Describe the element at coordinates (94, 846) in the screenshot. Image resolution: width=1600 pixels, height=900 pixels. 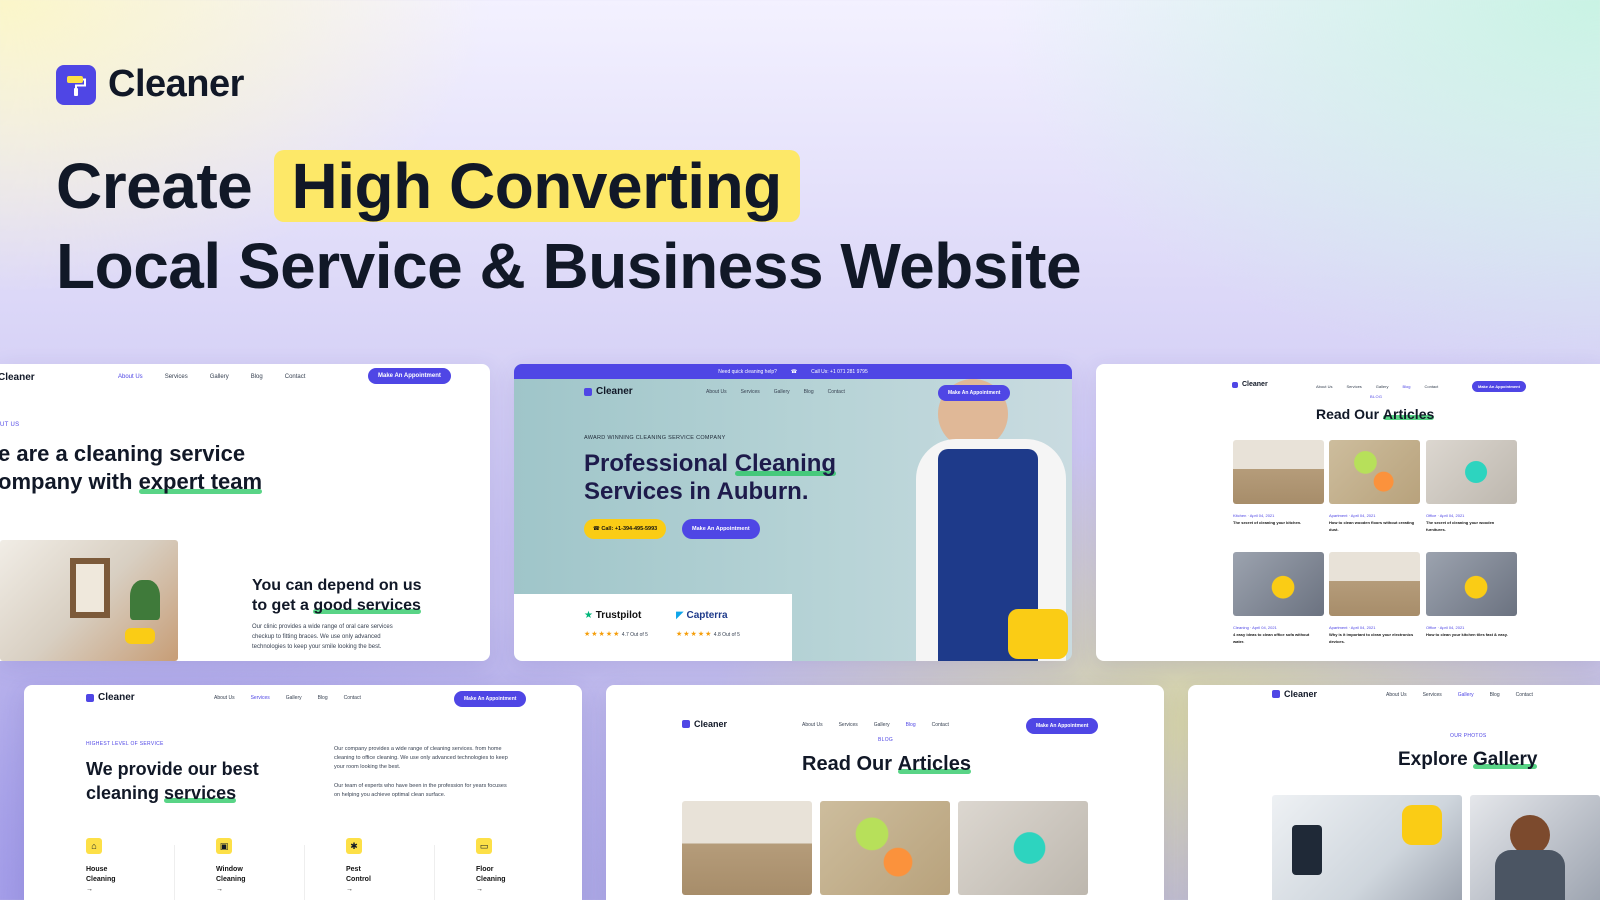
I see `house-icon: ⌂` at that location.